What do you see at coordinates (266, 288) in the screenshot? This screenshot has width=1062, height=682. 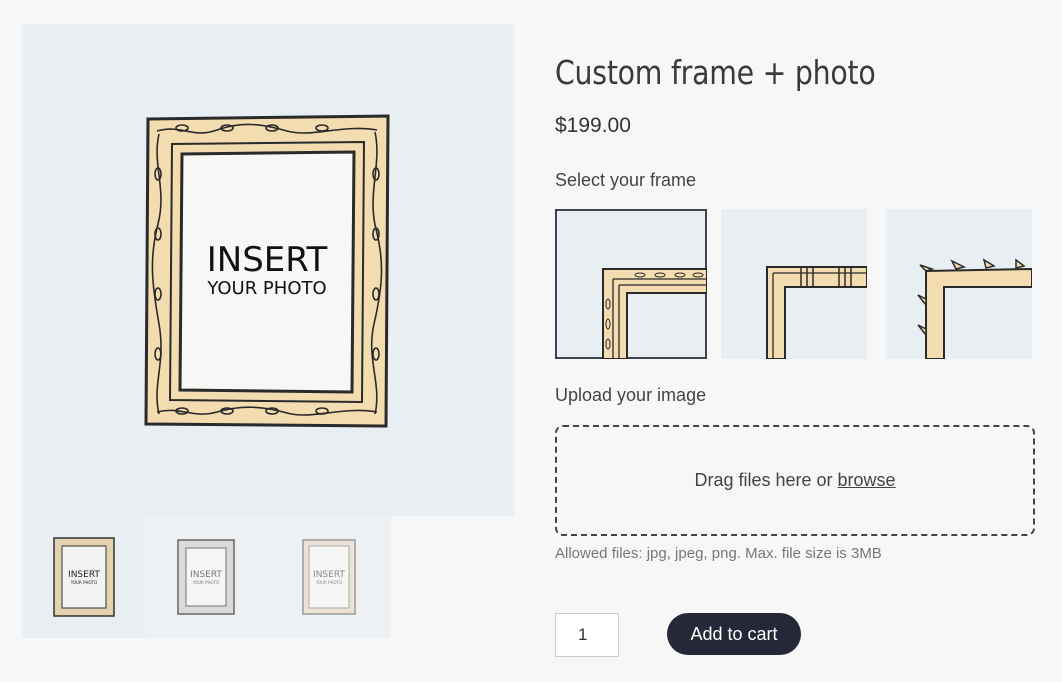 I see `your-photo-text: YOUR PHOTO` at bounding box center [266, 288].